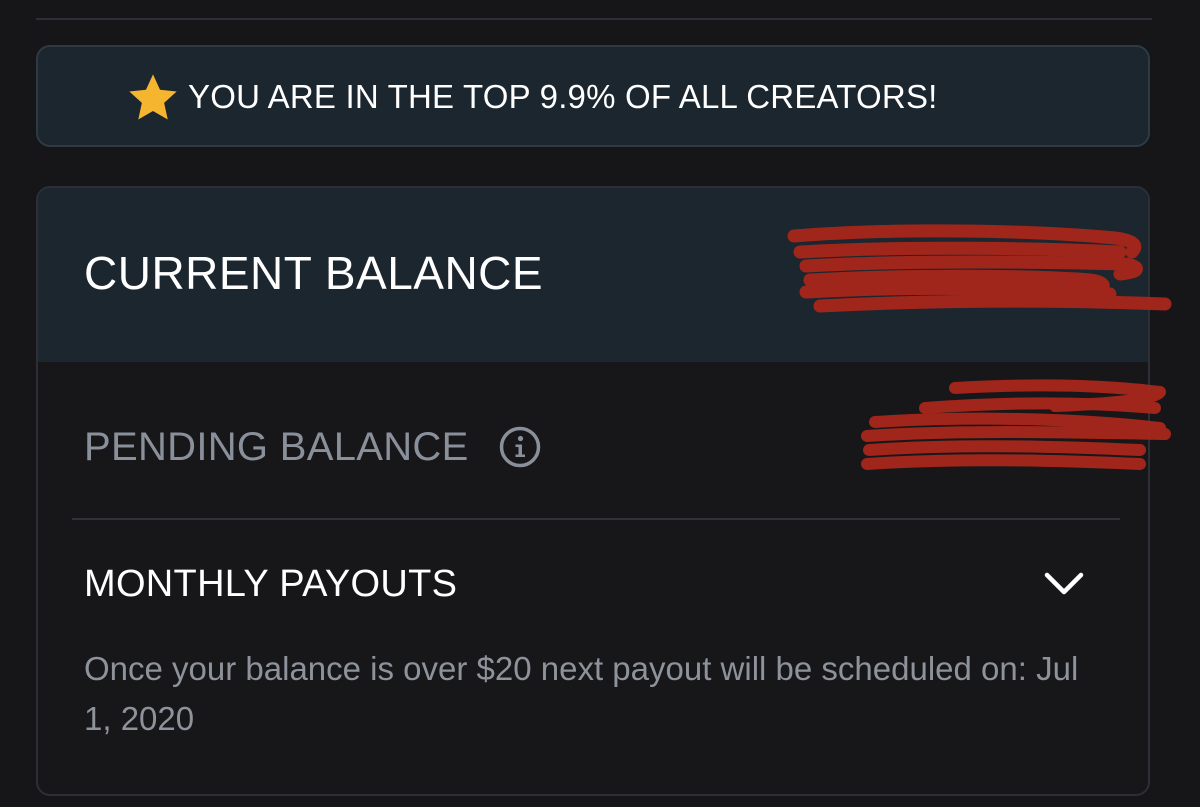 The image size is (1200, 807). I want to click on creator-rank-text: YOU ARE IN THE TOP 9.9% OF ALL CREATORS!, so click(563, 96).